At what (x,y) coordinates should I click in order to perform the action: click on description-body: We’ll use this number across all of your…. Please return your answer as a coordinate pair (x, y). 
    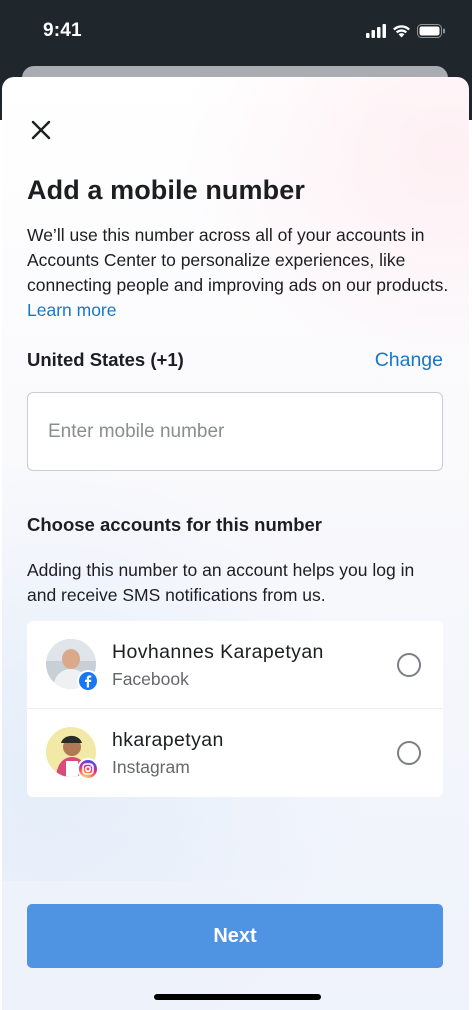
    Looking at the image, I should click on (238, 260).